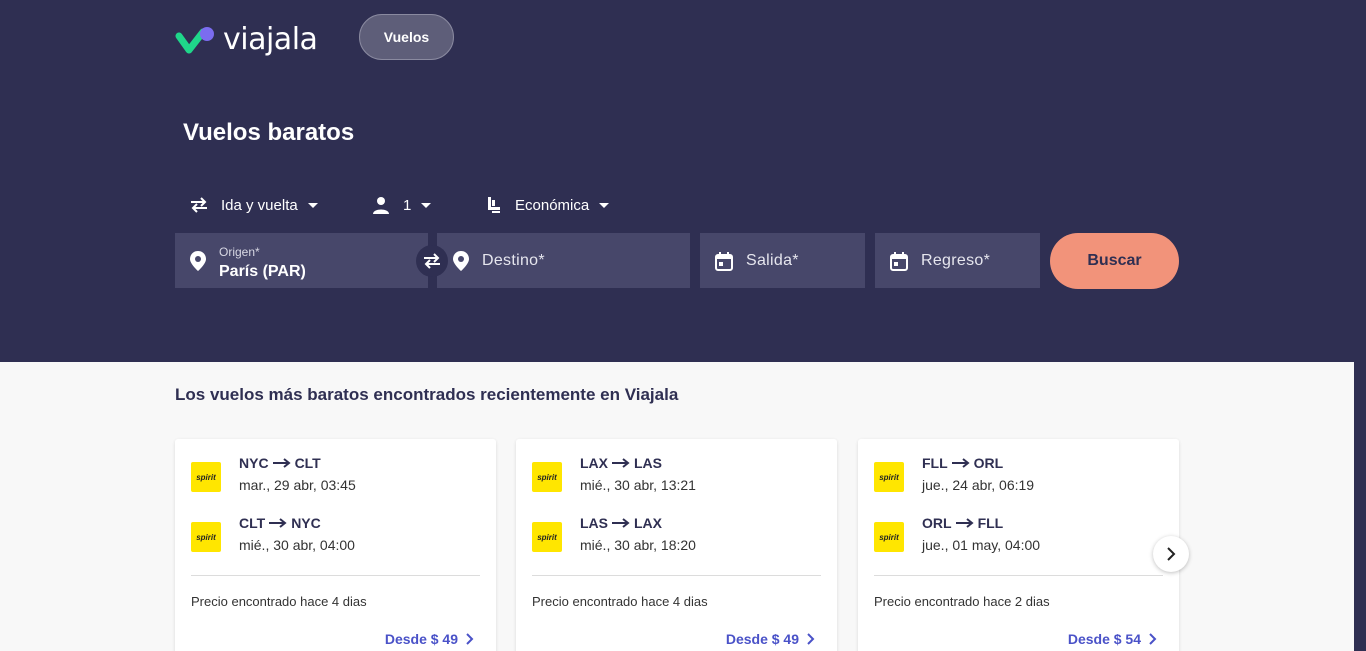 This screenshot has height=651, width=1366. Describe the element at coordinates (614, 534) in the screenshot. I see `flight-leg: spirit LAS LAX mié., 30 abr, 18:20` at that location.